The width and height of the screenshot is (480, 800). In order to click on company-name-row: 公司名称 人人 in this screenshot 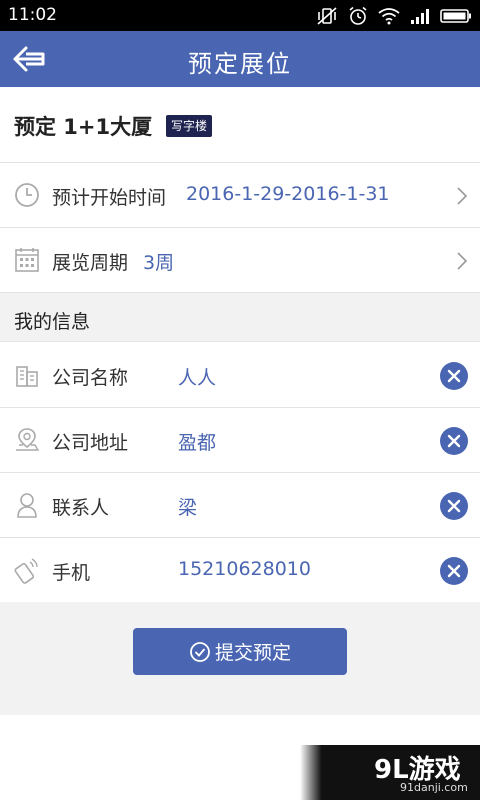, I will do `click(240, 375)`.